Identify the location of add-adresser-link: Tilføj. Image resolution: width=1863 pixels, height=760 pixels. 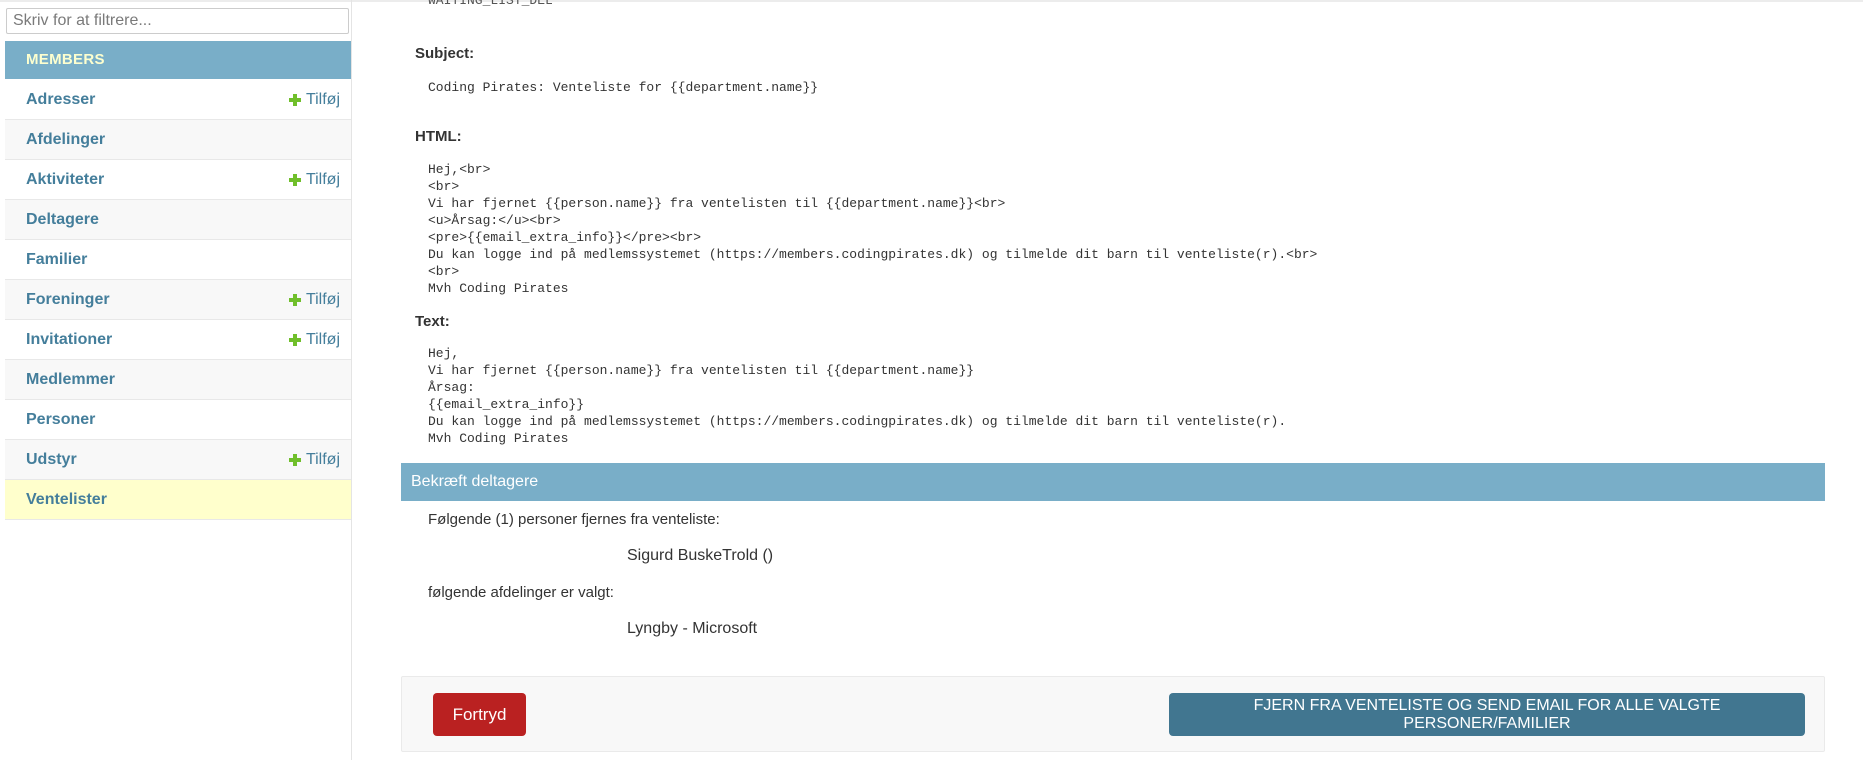
(314, 99).